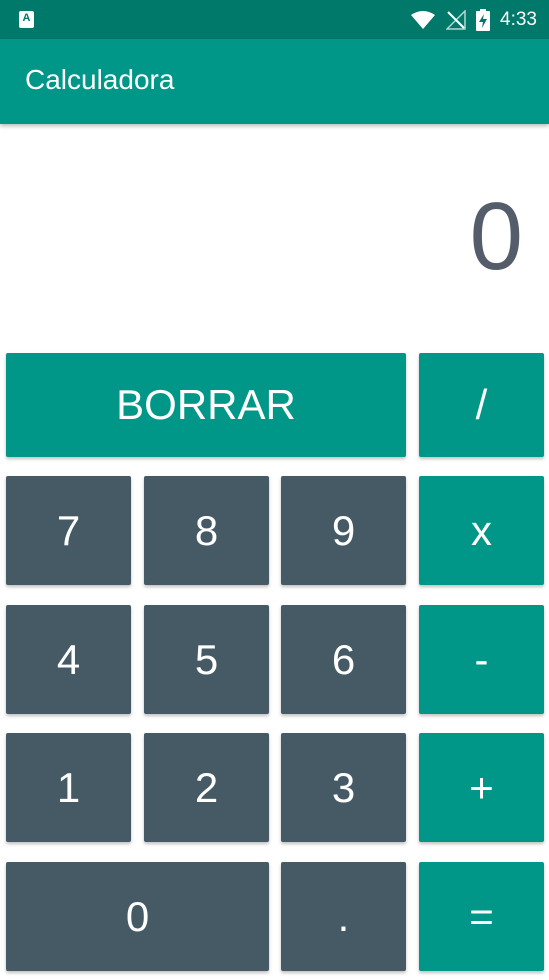  What do you see at coordinates (496, 236) in the screenshot?
I see `result-display: 0` at bounding box center [496, 236].